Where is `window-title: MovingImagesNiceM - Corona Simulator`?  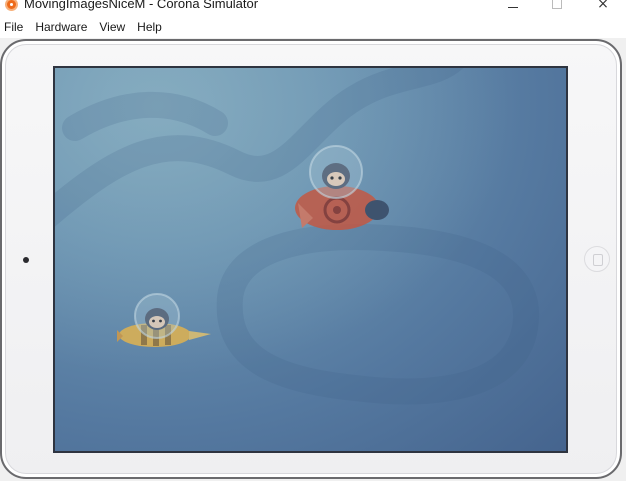
window-title: MovingImagesNiceM - Corona Simulator is located at coordinates (141, 5).